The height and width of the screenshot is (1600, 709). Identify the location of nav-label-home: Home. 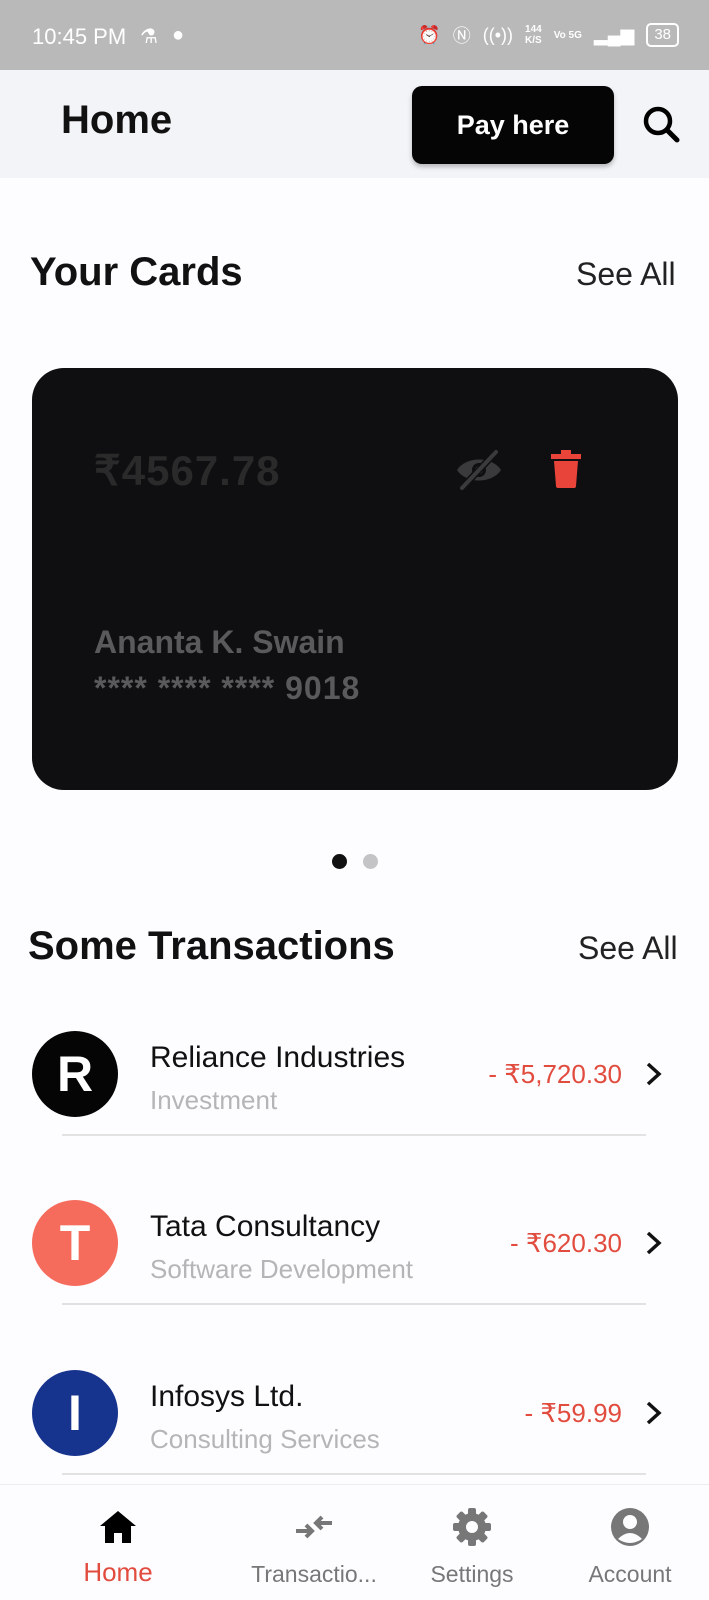
(118, 1572).